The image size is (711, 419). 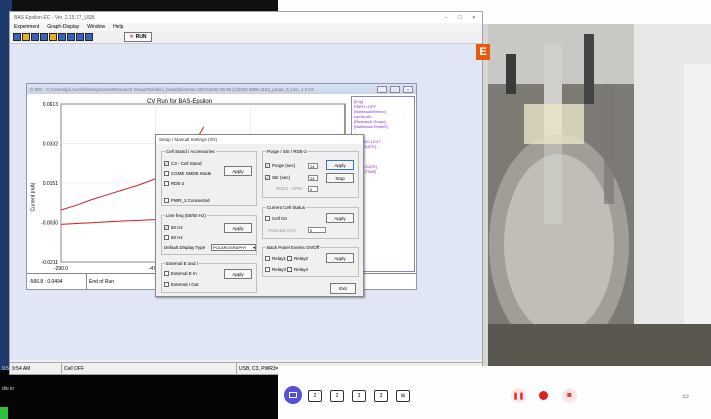 What do you see at coordinates (253, 247) in the screenshot?
I see `chevron-down-icon: ▾` at bounding box center [253, 247].